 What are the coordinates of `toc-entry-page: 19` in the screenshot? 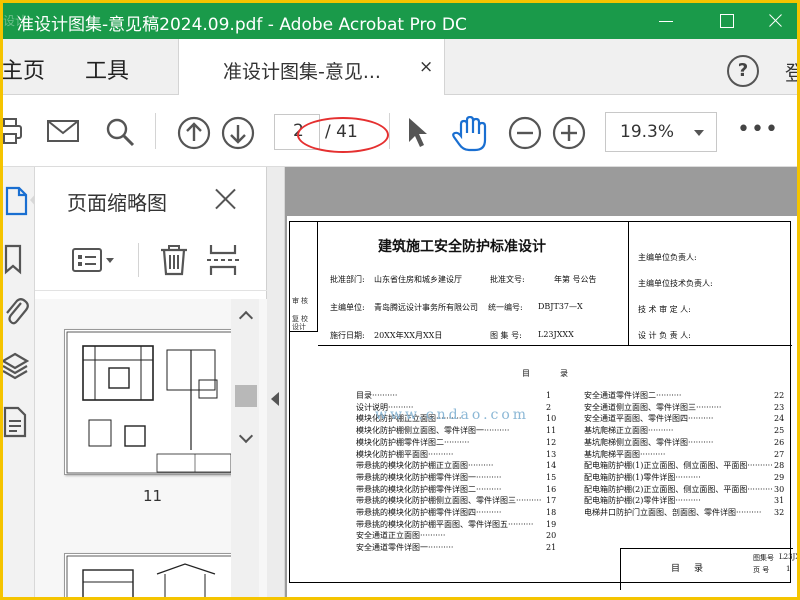 It's located at (551, 524).